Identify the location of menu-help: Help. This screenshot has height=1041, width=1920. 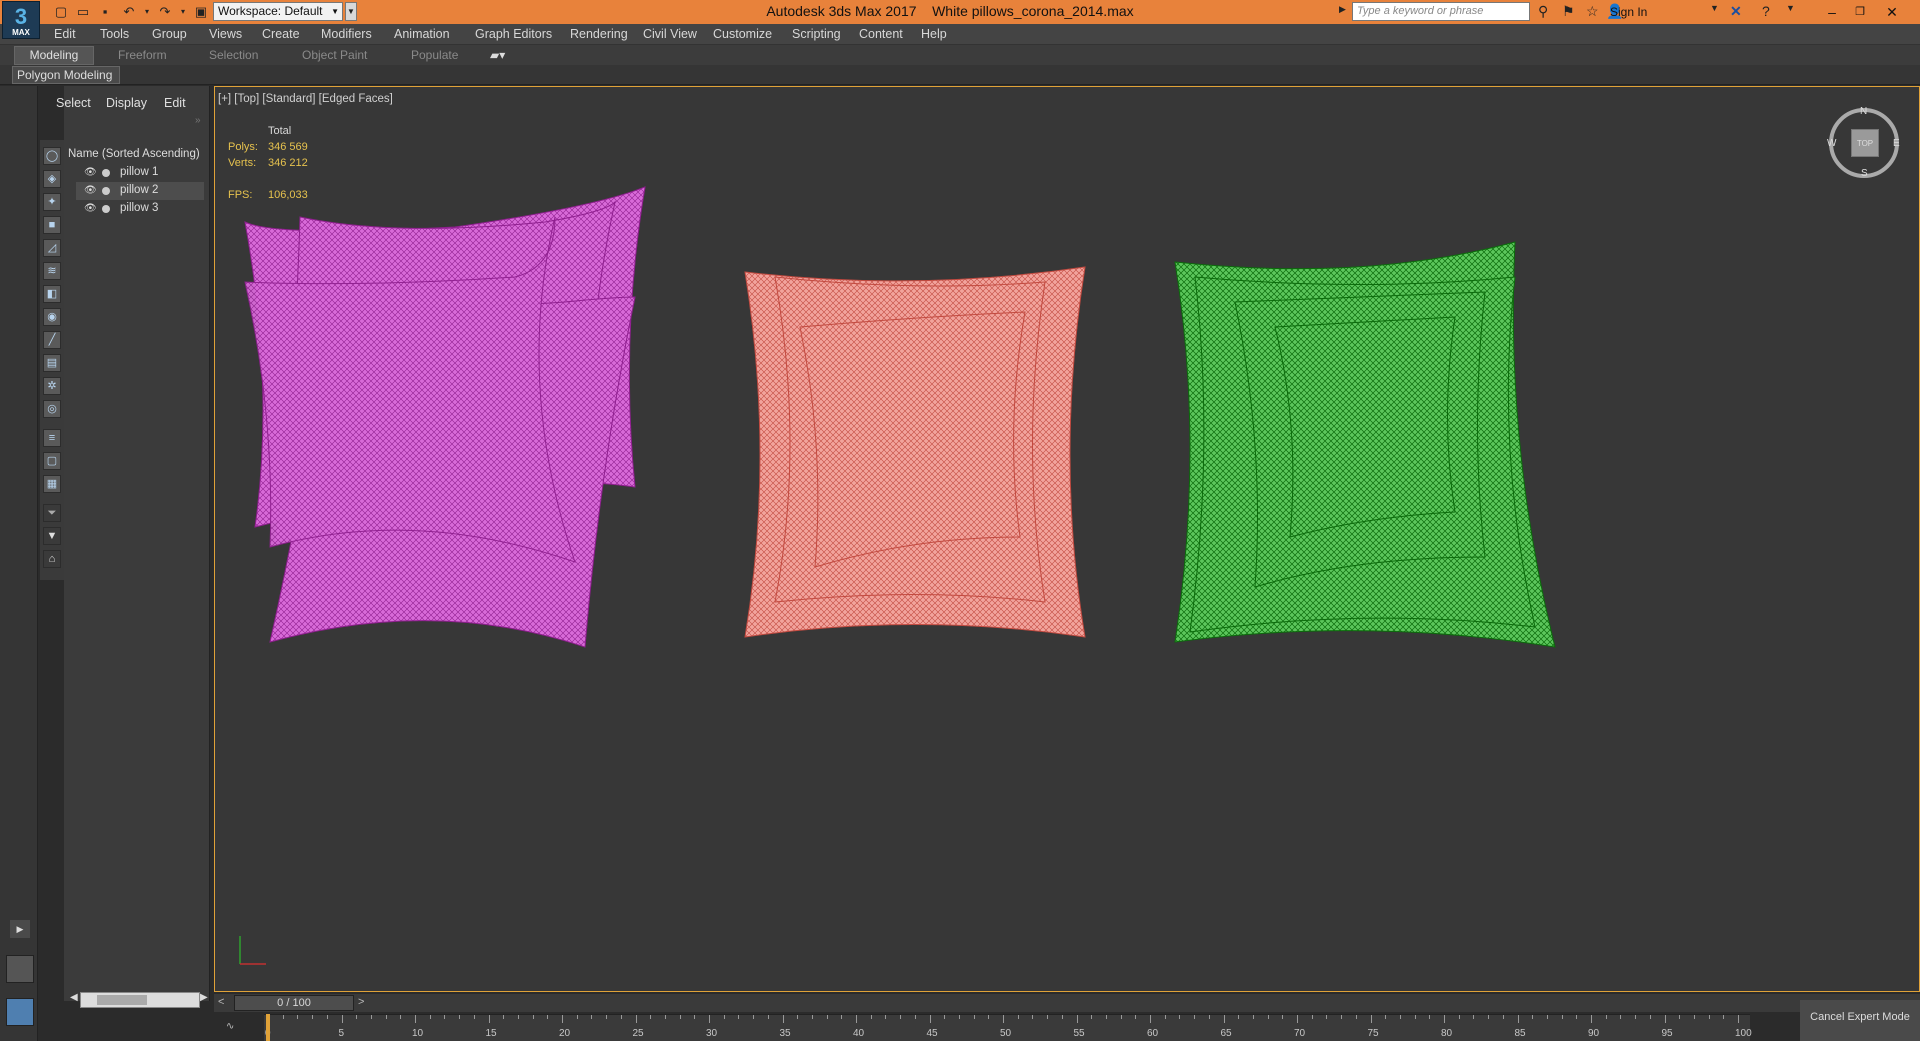
(934, 34).